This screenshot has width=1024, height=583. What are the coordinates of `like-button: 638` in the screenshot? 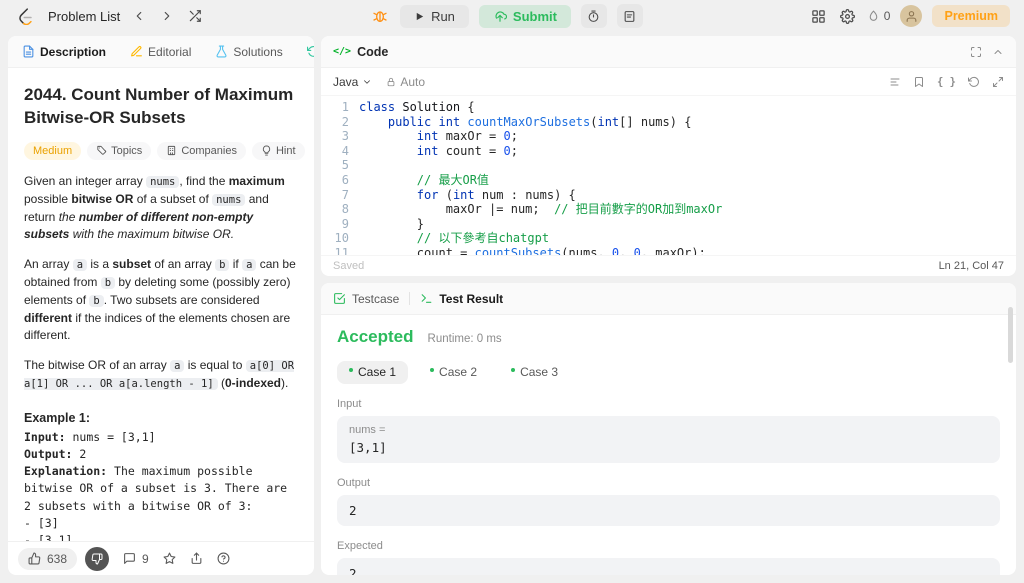 It's located at (48, 558).